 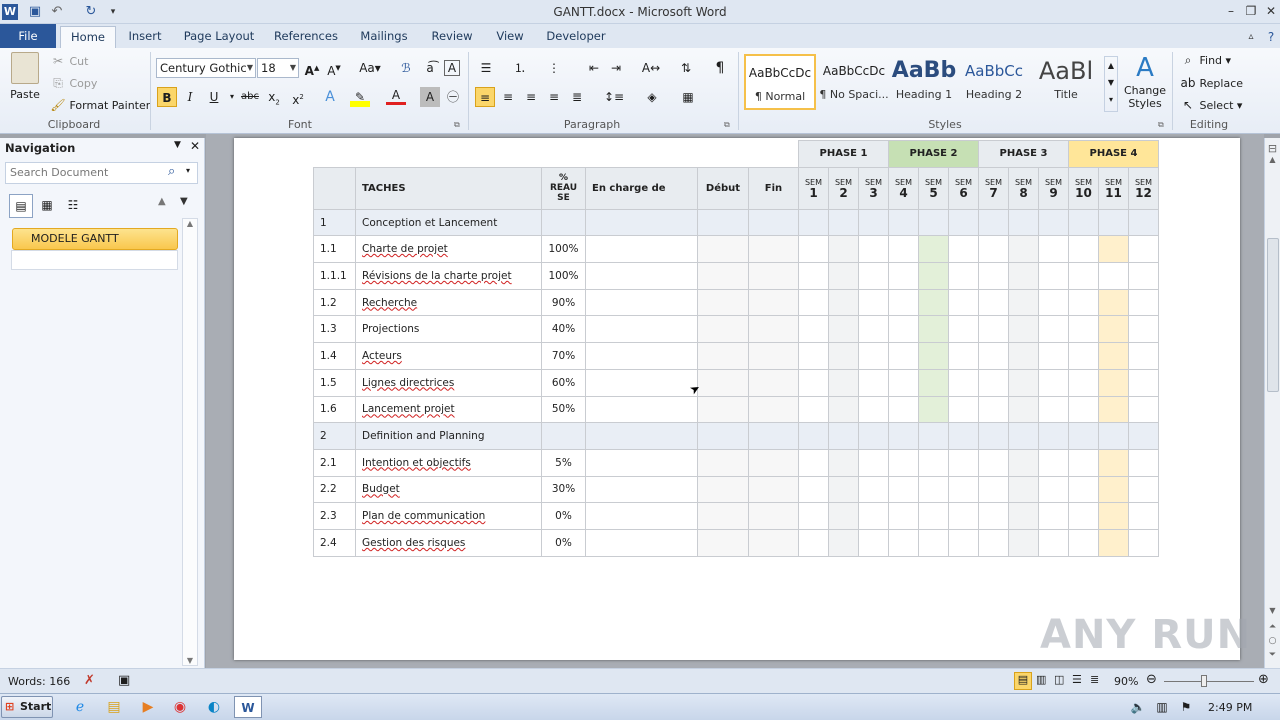 What do you see at coordinates (248, 707) in the screenshot?
I see `word-taskbar-icon: W` at bounding box center [248, 707].